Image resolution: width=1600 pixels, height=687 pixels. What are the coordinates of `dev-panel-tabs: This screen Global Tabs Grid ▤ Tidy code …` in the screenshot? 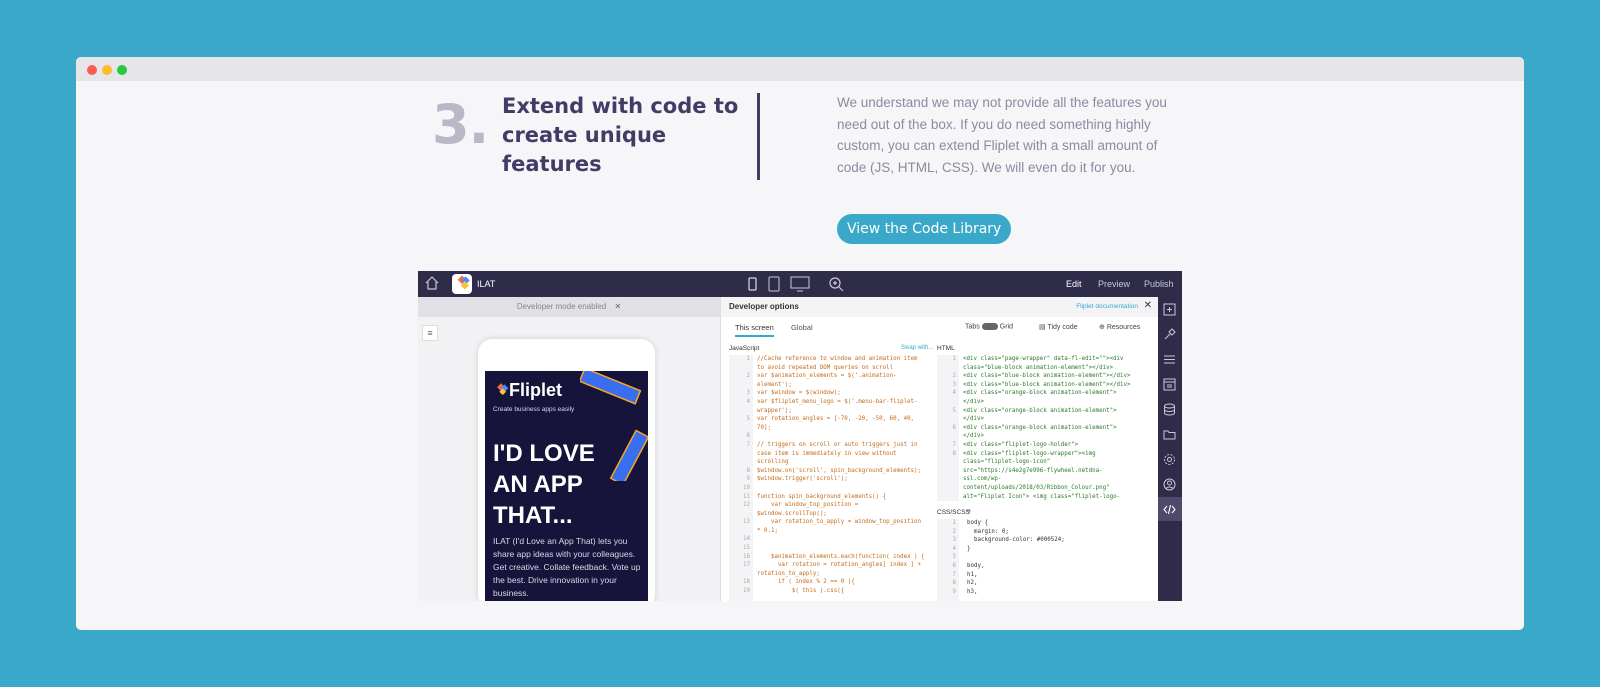 It's located at (939, 327).